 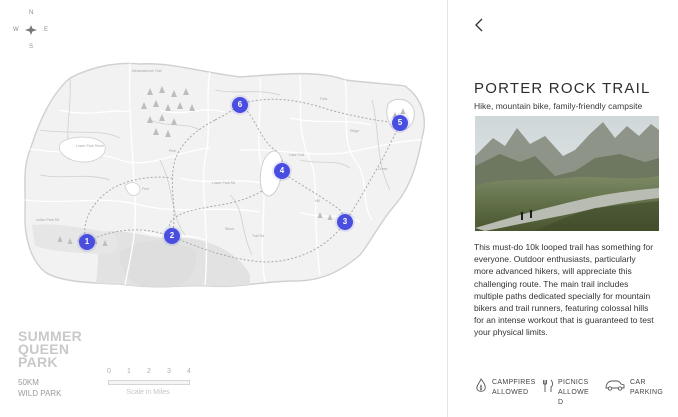 I want to click on back-button, so click(x=479, y=25).